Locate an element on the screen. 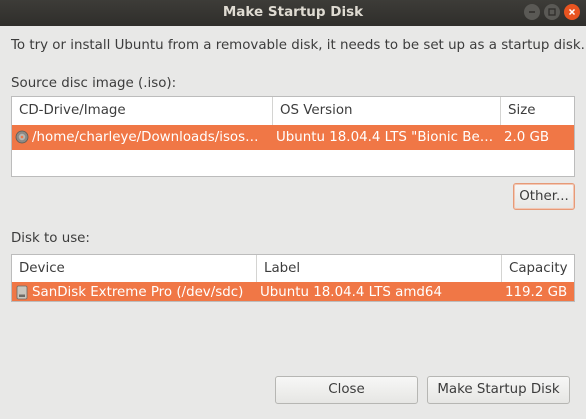 The width and height of the screenshot is (586, 419). close-icon is located at coordinates (572, 12).